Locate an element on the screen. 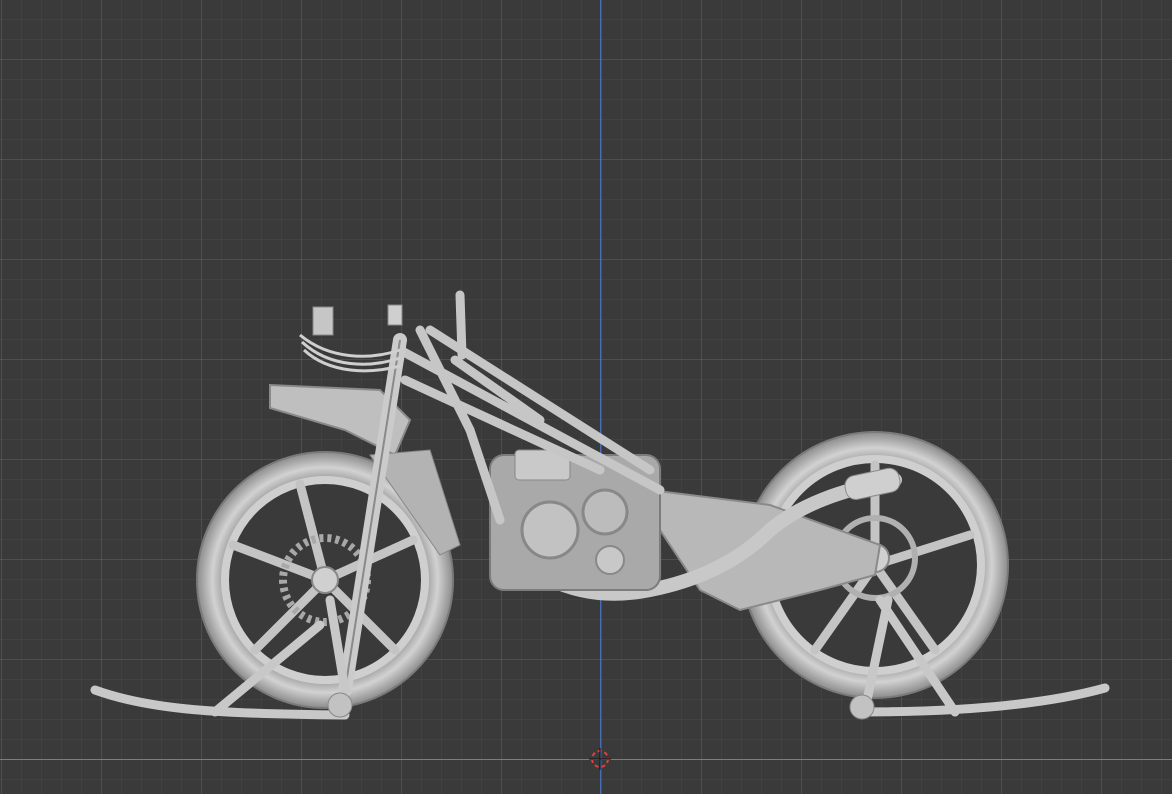 The image size is (1172, 794). 3d-cursor-icon is located at coordinates (600, 759).